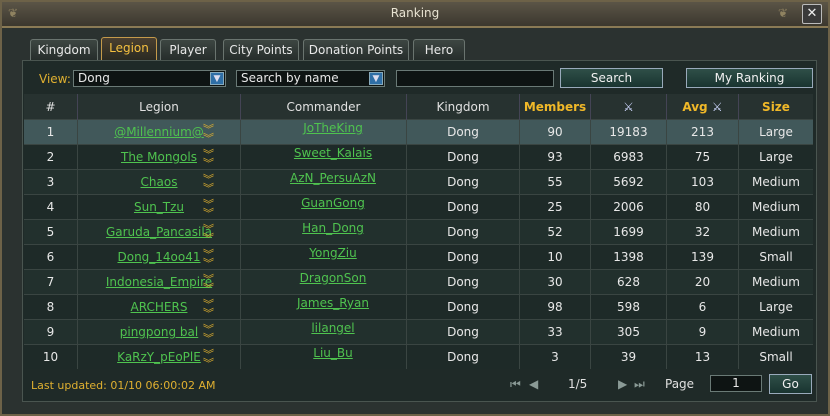 Image resolution: width=830 pixels, height=416 pixels. Describe the element at coordinates (628, 157) in the screenshot. I see `cell-power-text: 6983` at that location.